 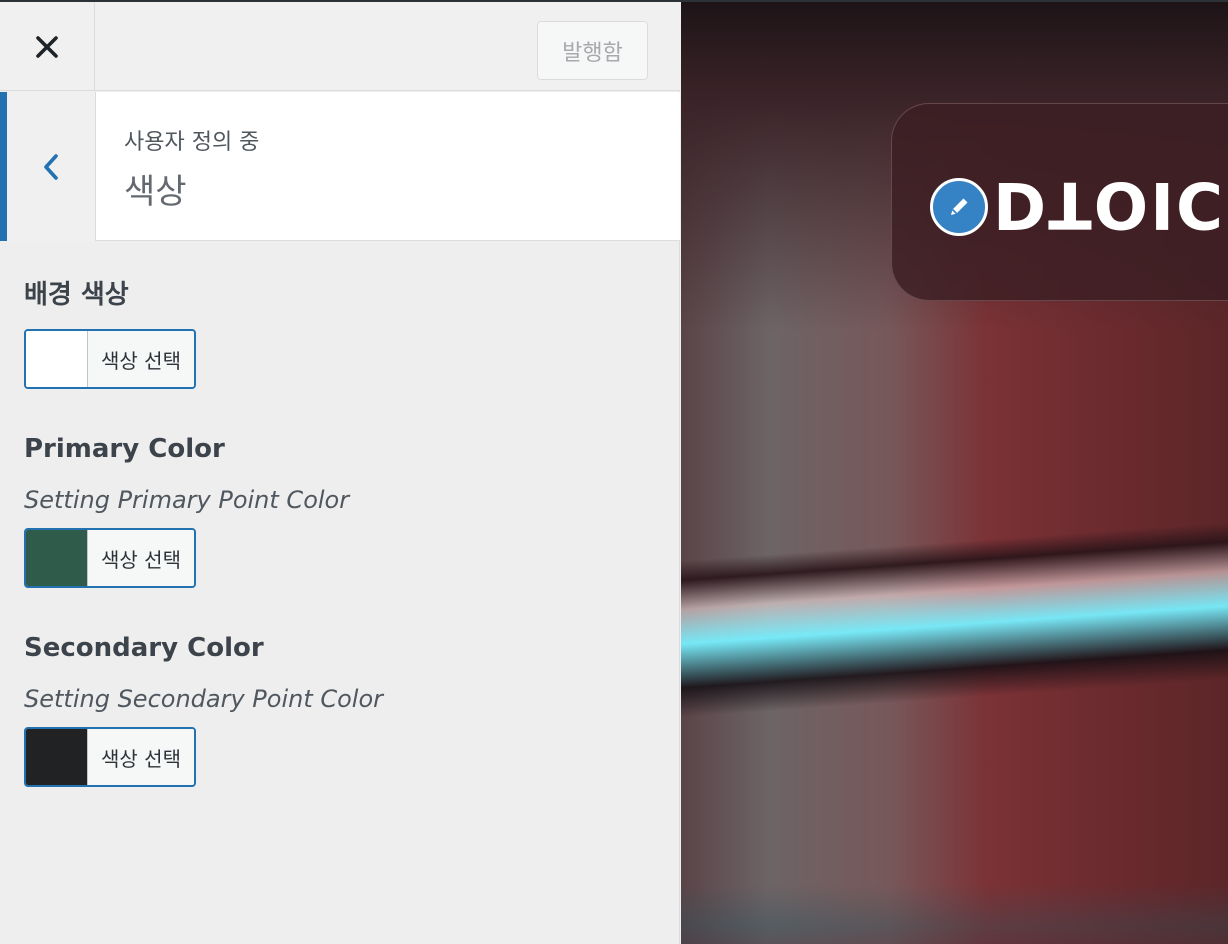 I want to click on back-button, so click(x=48, y=166).